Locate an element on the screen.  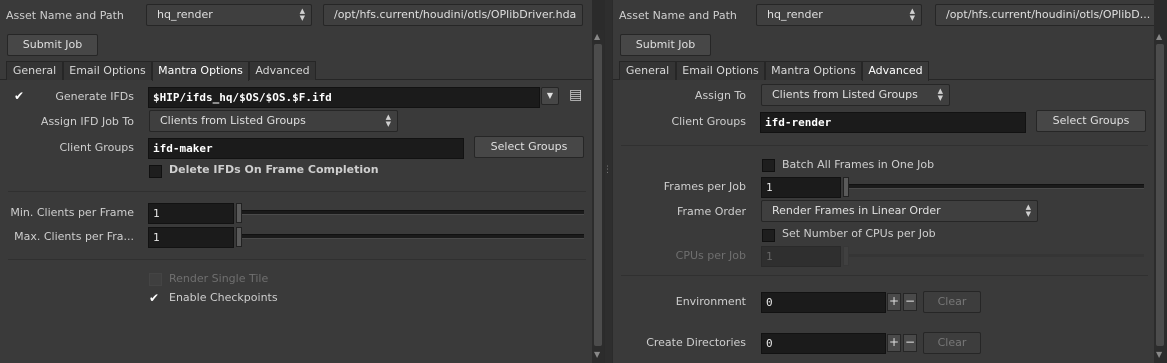
enable-checkpoints-label: Enable Checkpoints is located at coordinates (223, 297).